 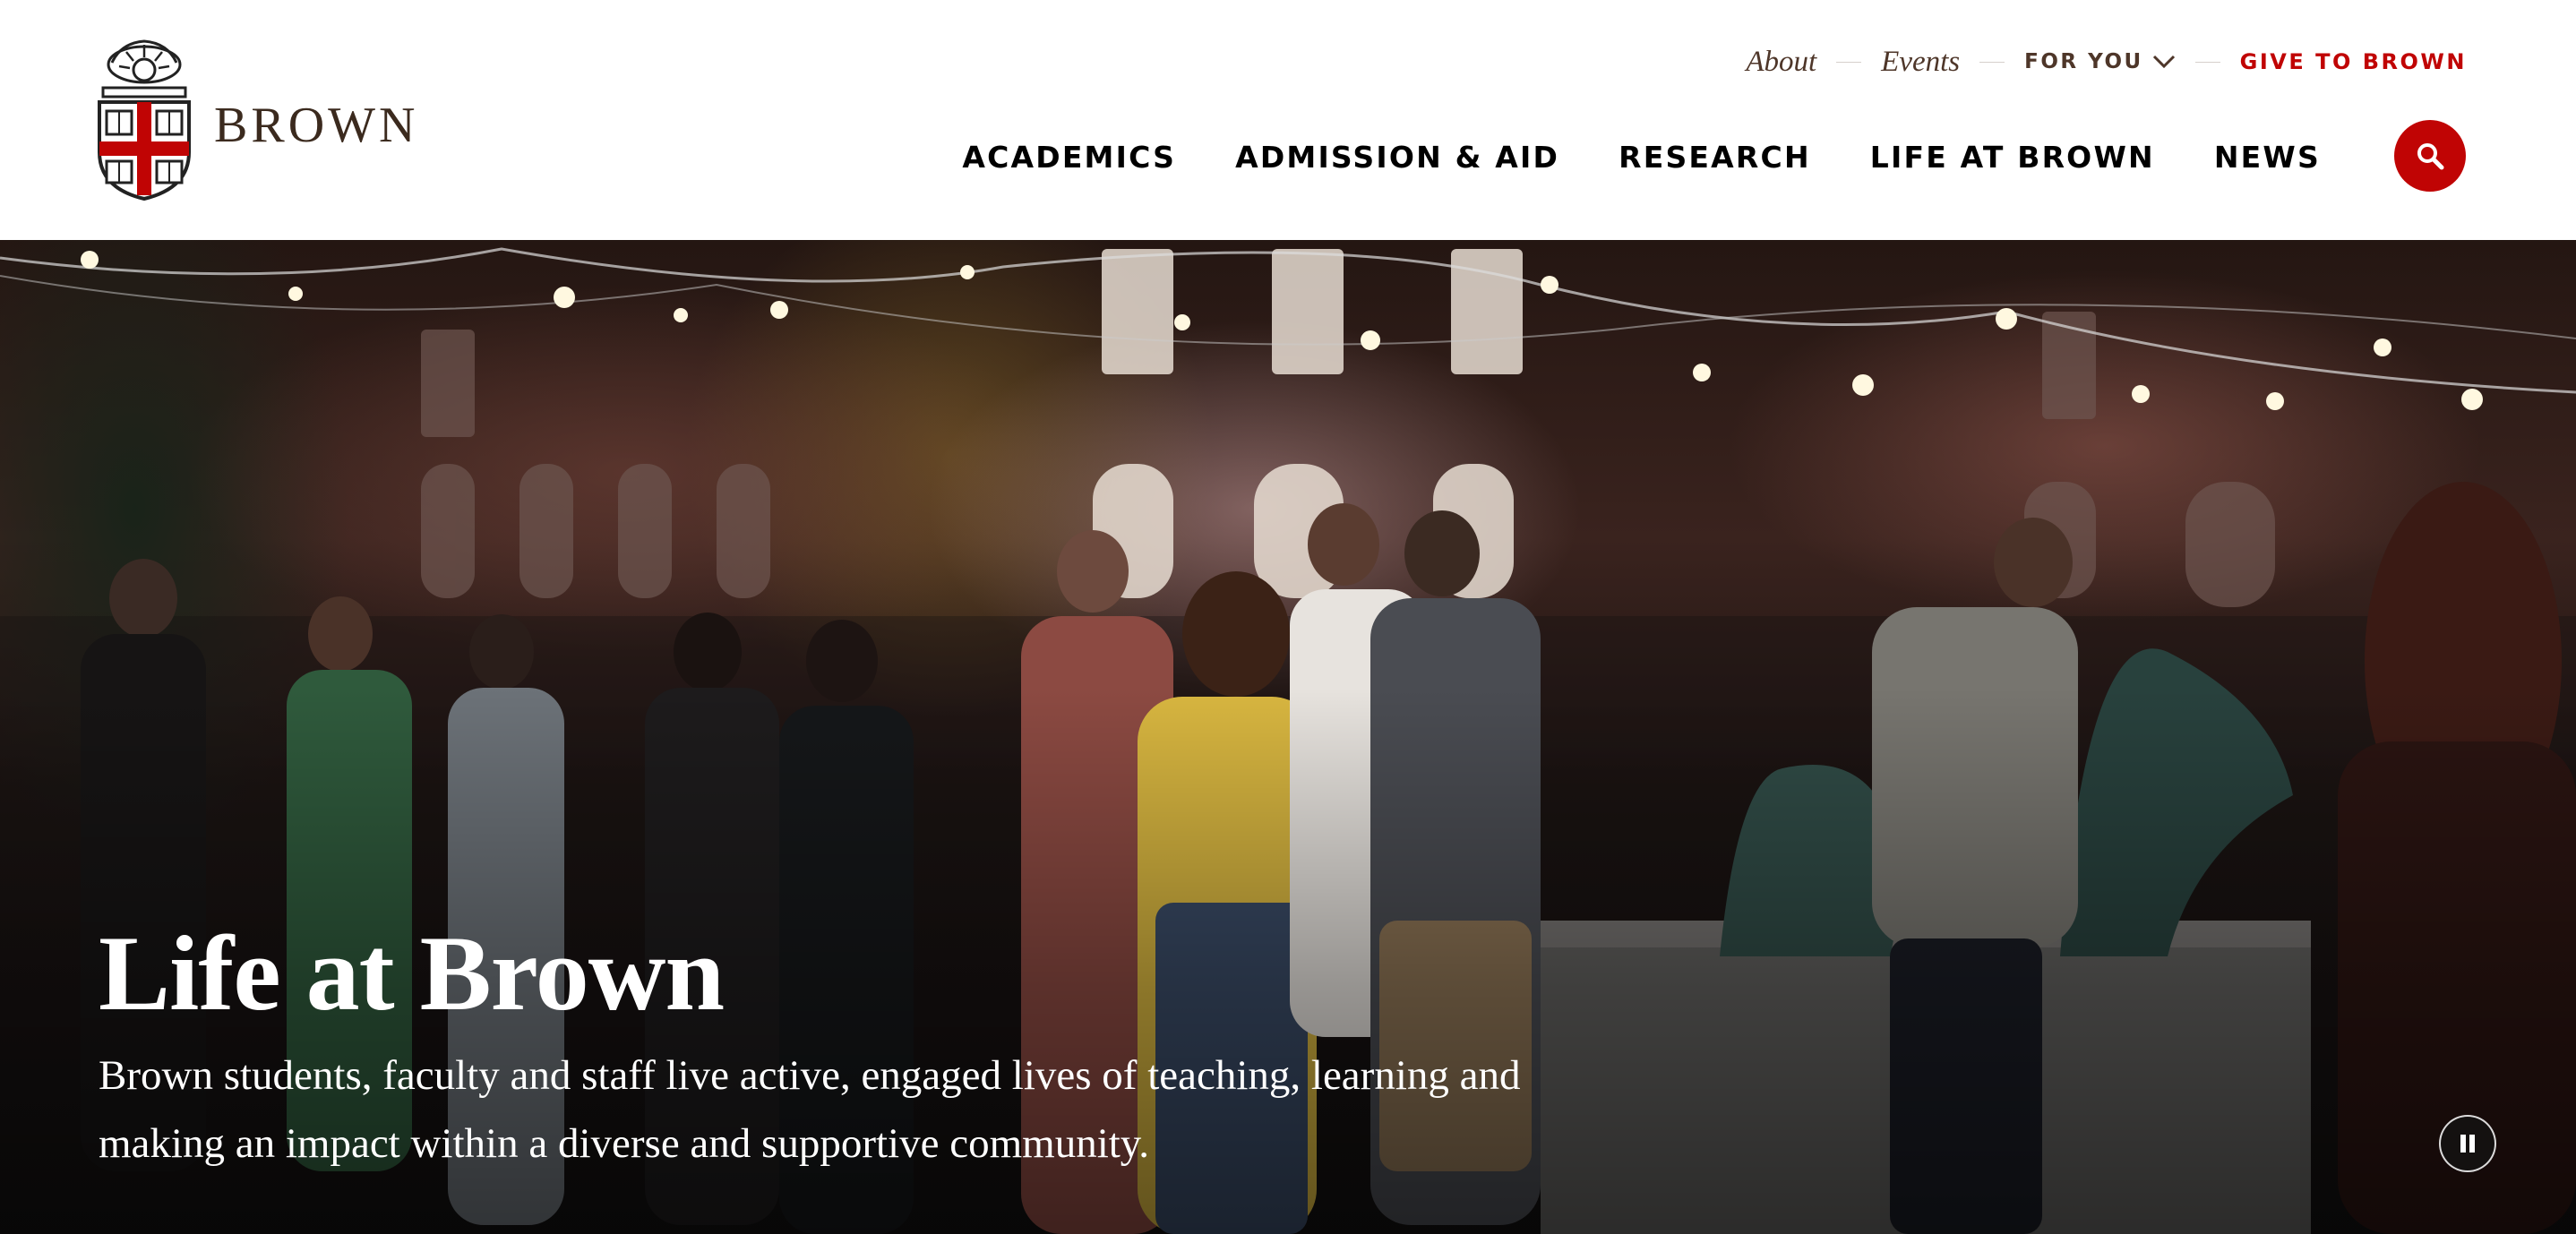 I want to click on brown-logo: BROWN, so click(x=273, y=118).